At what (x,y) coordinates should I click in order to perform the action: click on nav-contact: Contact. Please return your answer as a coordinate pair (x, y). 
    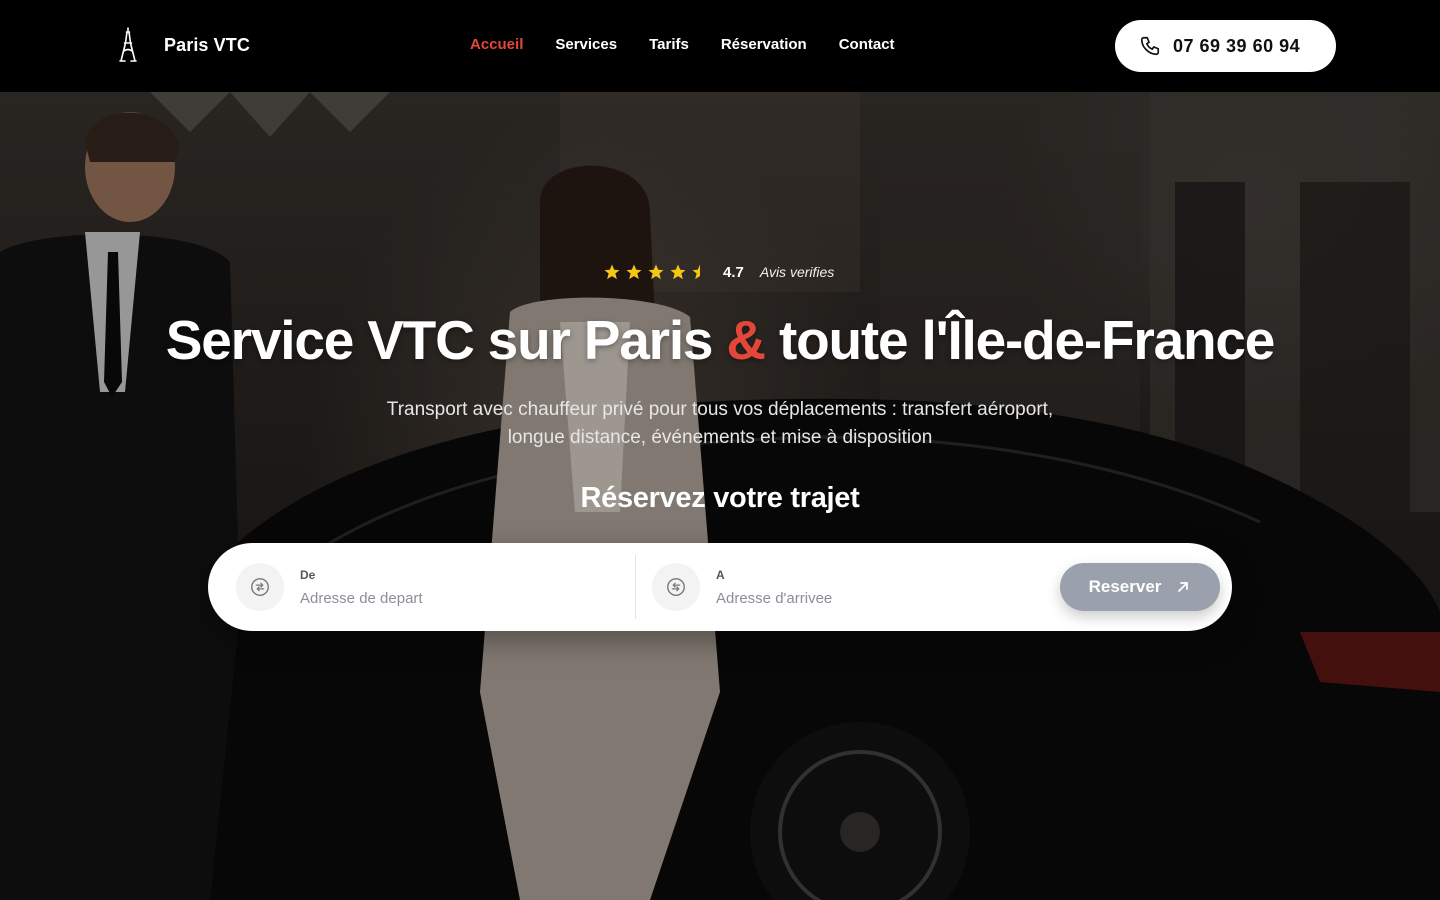
    Looking at the image, I should click on (867, 44).